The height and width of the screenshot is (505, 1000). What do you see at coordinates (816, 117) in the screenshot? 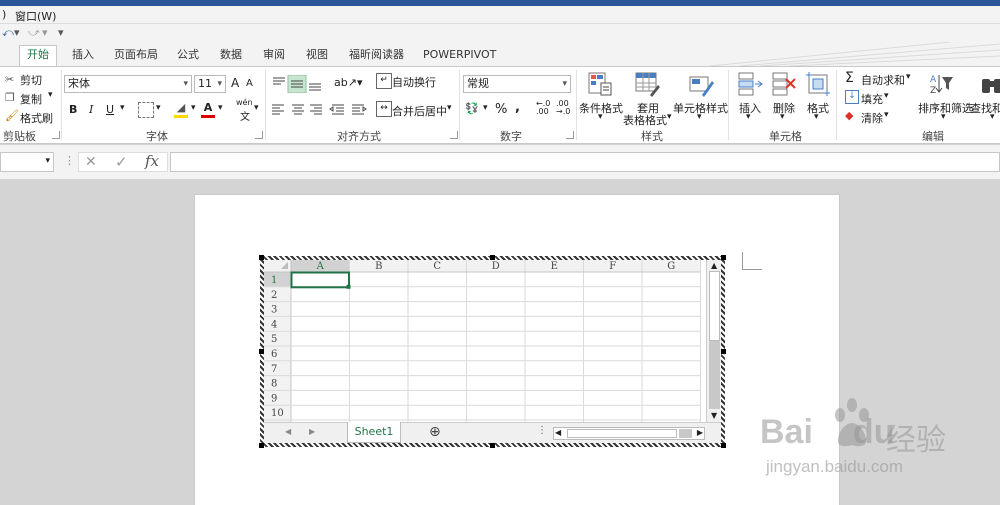
I see `format-dropdown-icon: ▾` at bounding box center [816, 117].